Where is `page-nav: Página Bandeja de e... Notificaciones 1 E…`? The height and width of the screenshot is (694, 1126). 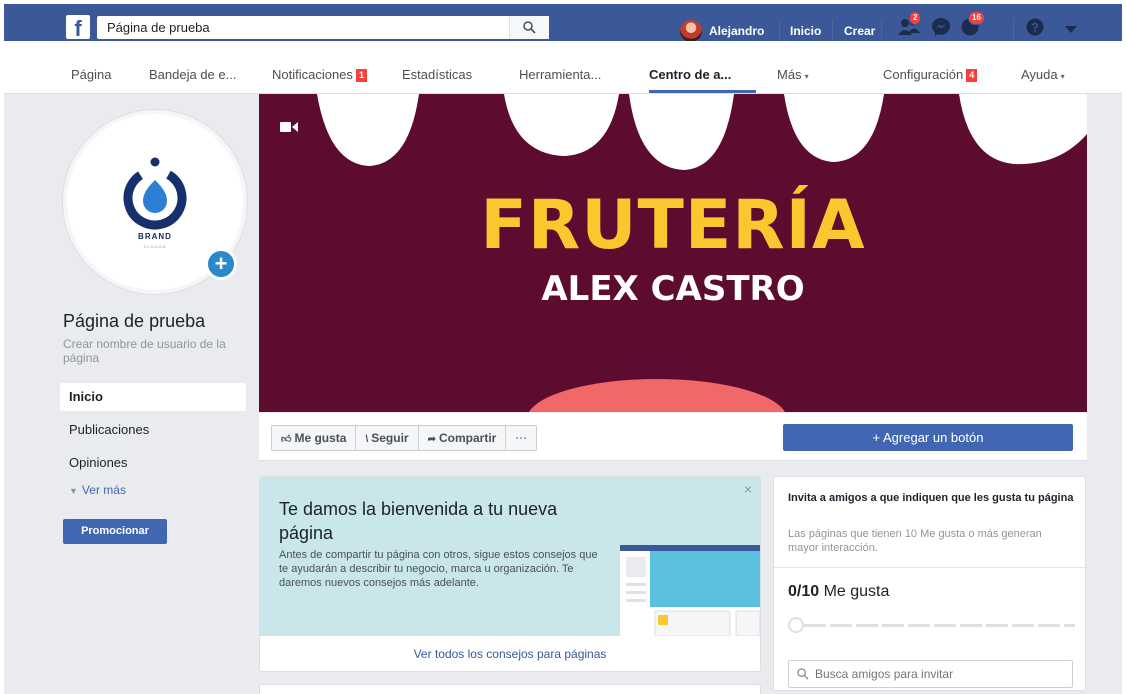
page-nav: Página Bandeja de e... Notificaciones 1 E… is located at coordinates (563, 67).